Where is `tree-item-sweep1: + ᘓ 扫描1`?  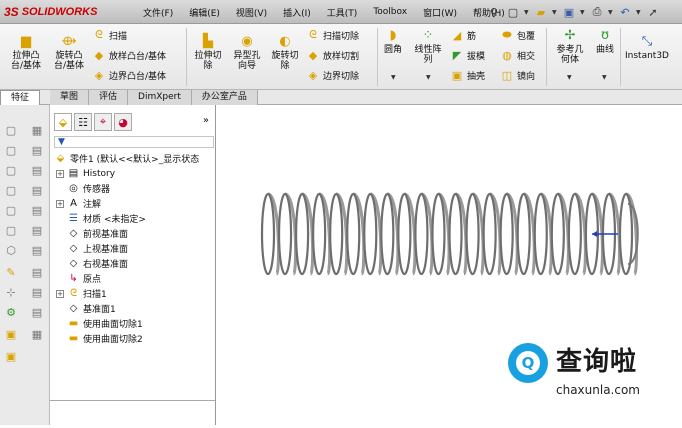
tree-item-sweep1: + ᘓ 扫描1 is located at coordinates (81, 293).